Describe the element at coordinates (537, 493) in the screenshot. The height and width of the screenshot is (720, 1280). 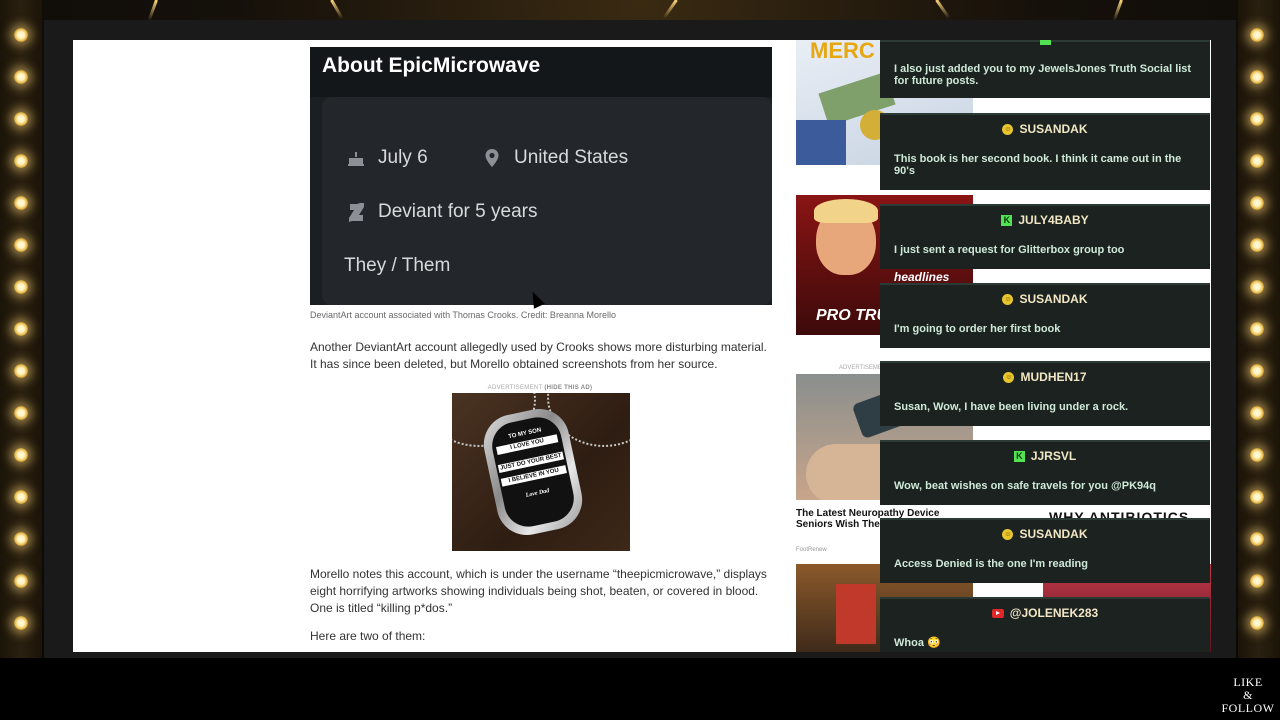
I see `dogtag-line: Love Dad` at that location.